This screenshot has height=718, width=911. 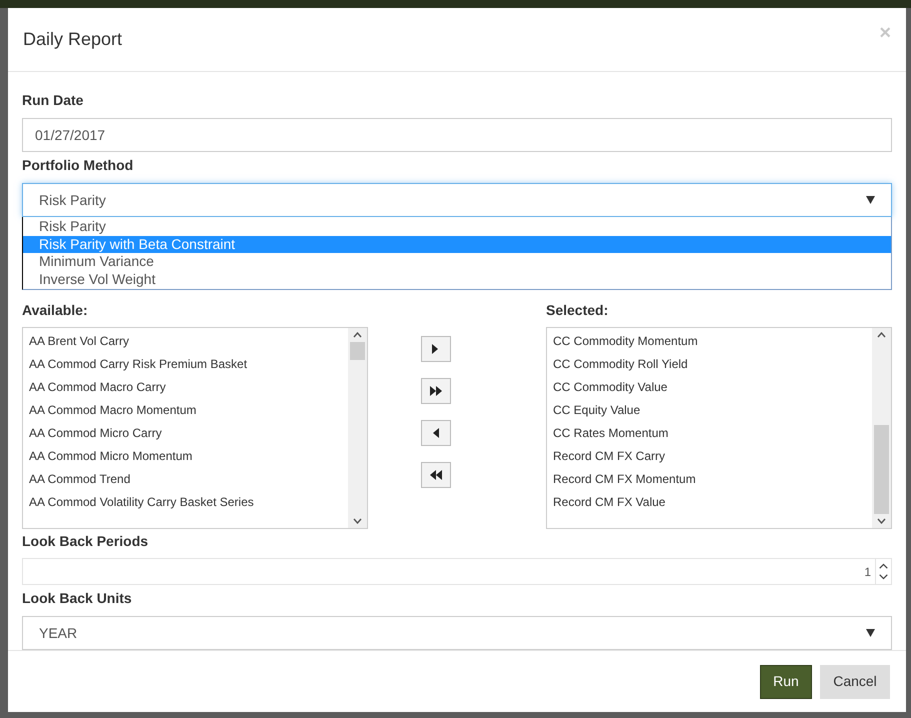 I want to click on list-item: CC Commodity Value, so click(x=712, y=388).